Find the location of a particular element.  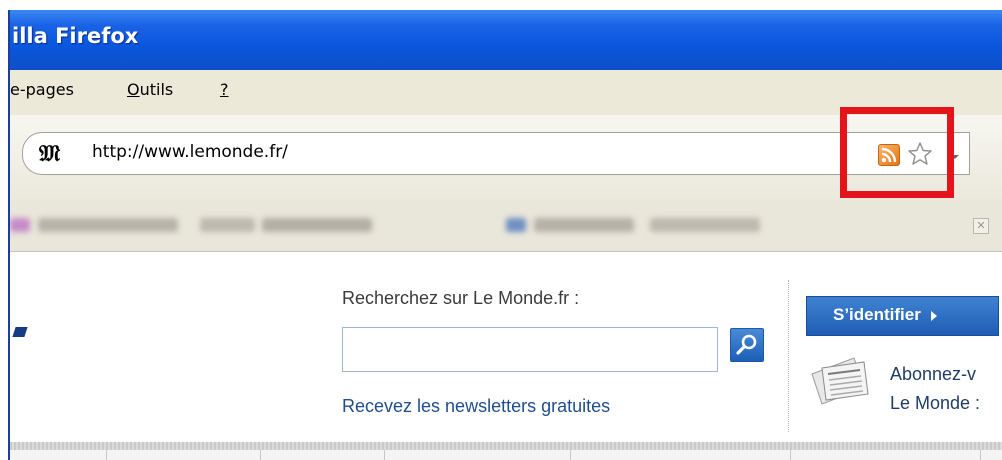

arrow-right-icon is located at coordinates (933, 315).